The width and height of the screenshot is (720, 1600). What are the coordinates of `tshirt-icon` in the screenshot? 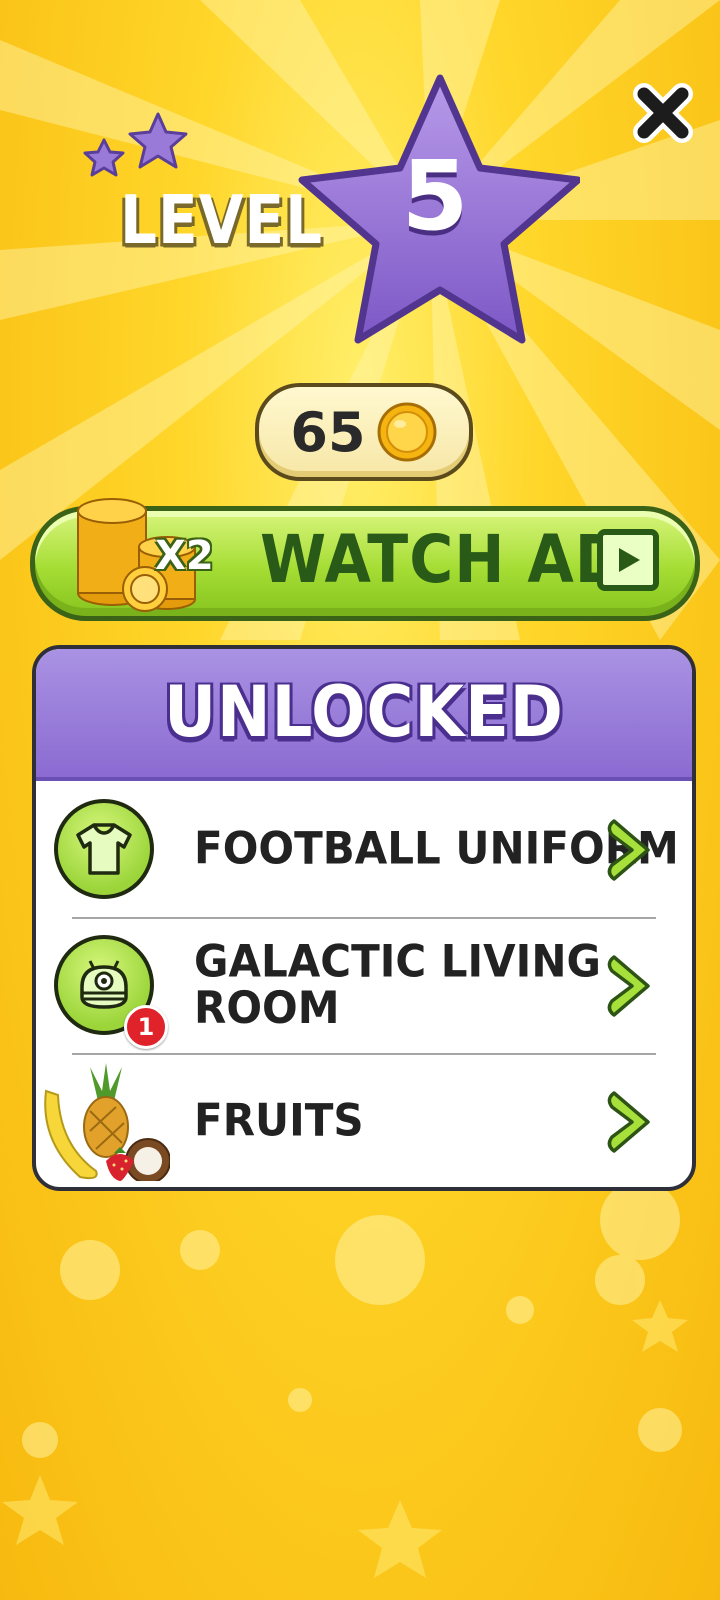 It's located at (104, 849).